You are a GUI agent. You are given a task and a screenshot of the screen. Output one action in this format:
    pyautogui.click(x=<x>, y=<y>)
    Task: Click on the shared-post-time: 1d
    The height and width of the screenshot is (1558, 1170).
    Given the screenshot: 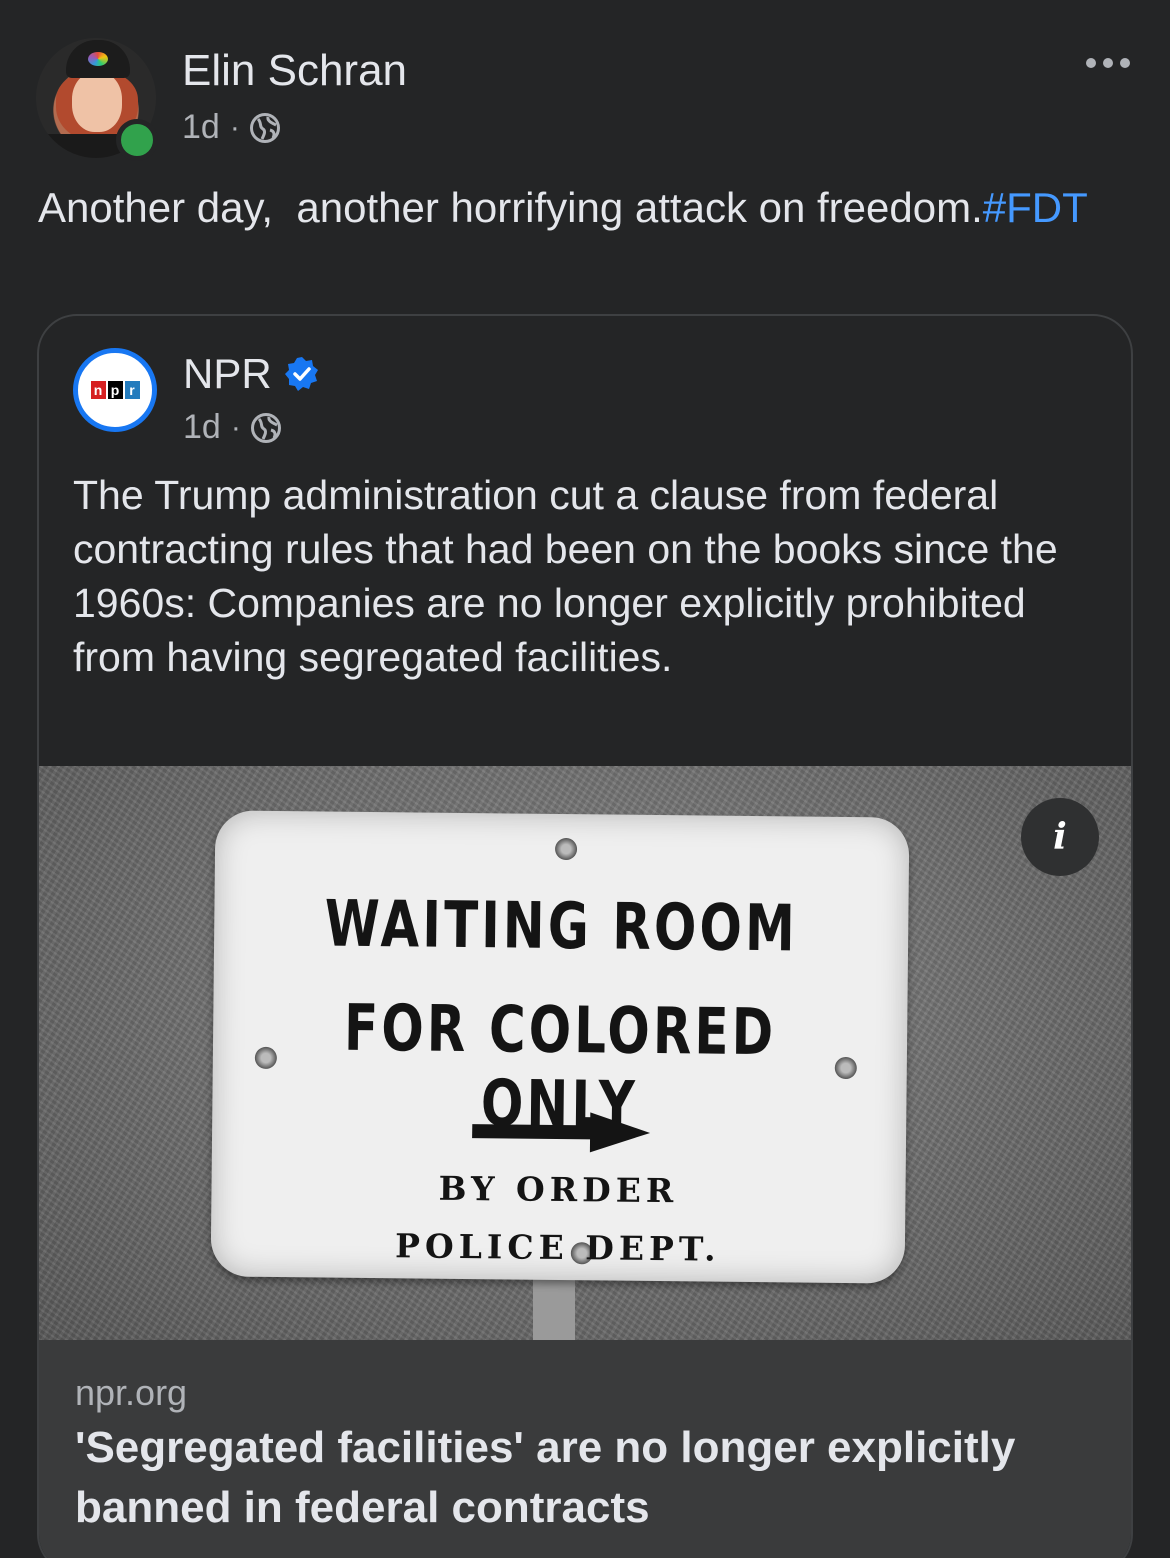 What is the action you would take?
    pyautogui.click(x=202, y=427)
    